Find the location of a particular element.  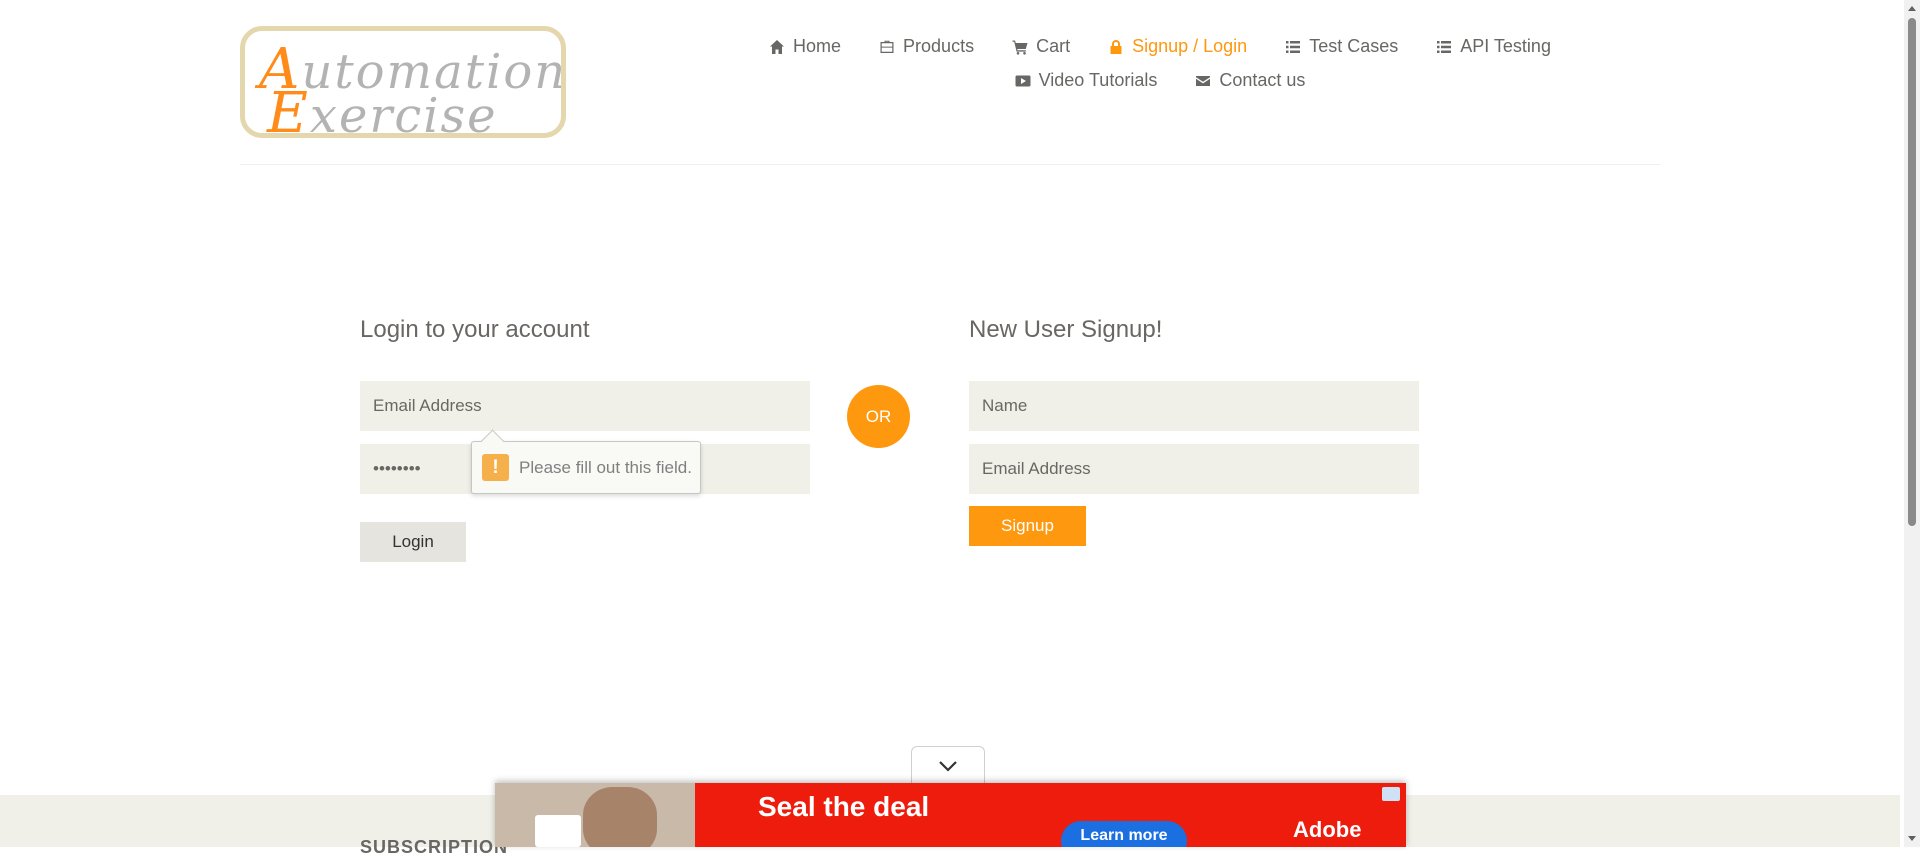

or-badge: OR is located at coordinates (878, 416).